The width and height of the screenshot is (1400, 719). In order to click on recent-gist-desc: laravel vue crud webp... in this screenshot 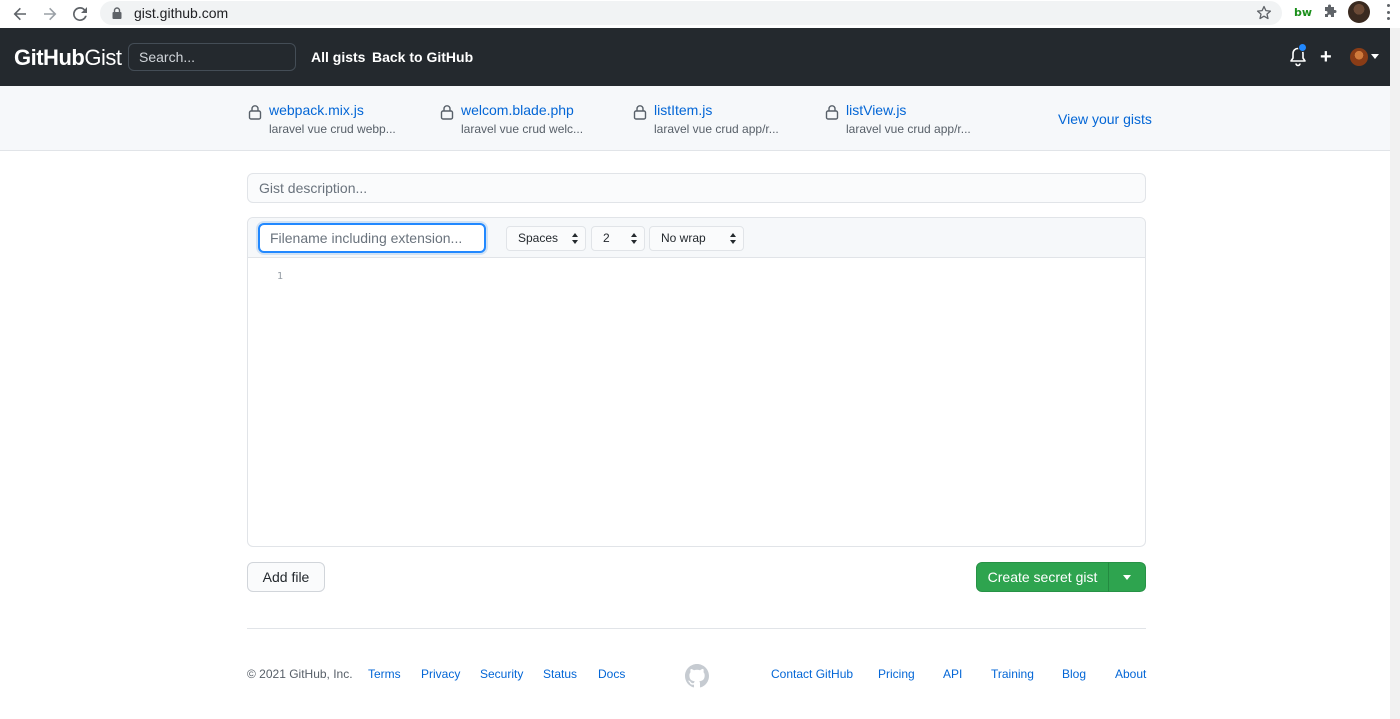, I will do `click(332, 129)`.